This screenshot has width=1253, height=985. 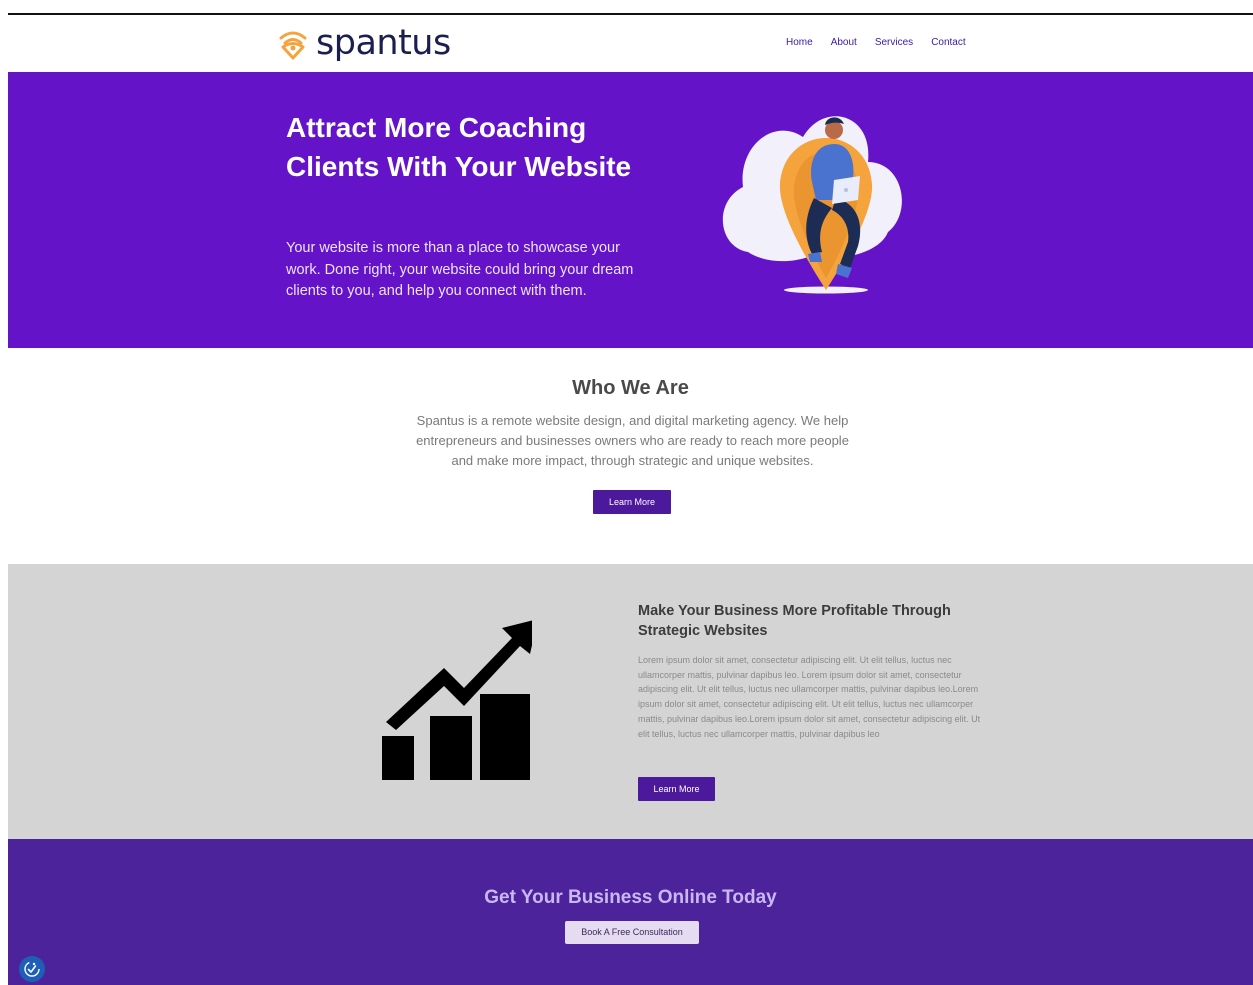 What do you see at coordinates (630, 897) in the screenshot?
I see `cta-title: Get Your Business Online Today` at bounding box center [630, 897].